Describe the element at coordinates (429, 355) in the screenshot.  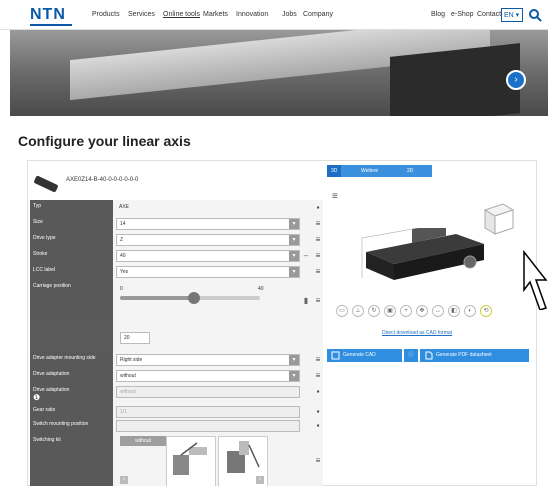
I see `pdf-icon` at that location.